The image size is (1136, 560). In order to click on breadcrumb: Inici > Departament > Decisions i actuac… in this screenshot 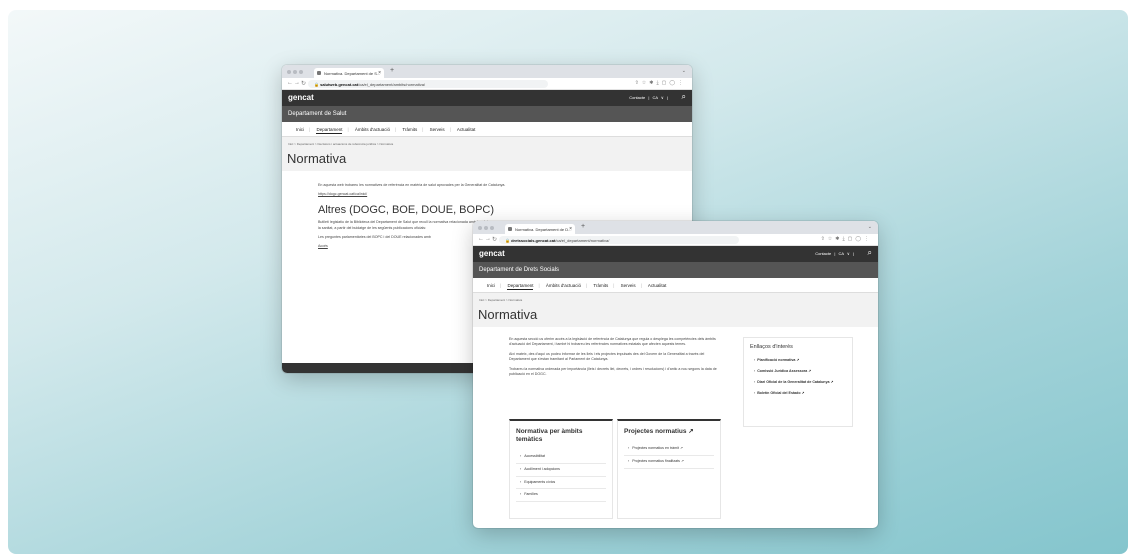, I will do `click(487, 141)`.